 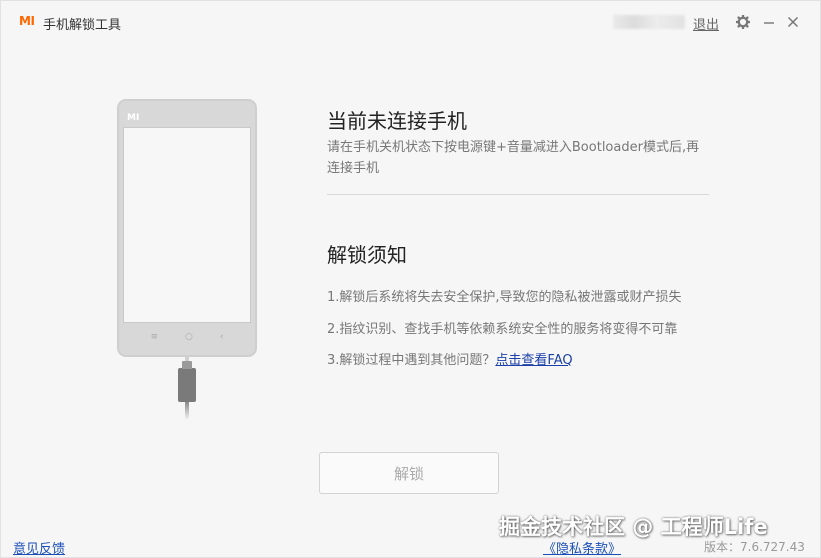 I want to click on phone-illustration: MI ≡ ○ ‹, so click(x=187, y=228).